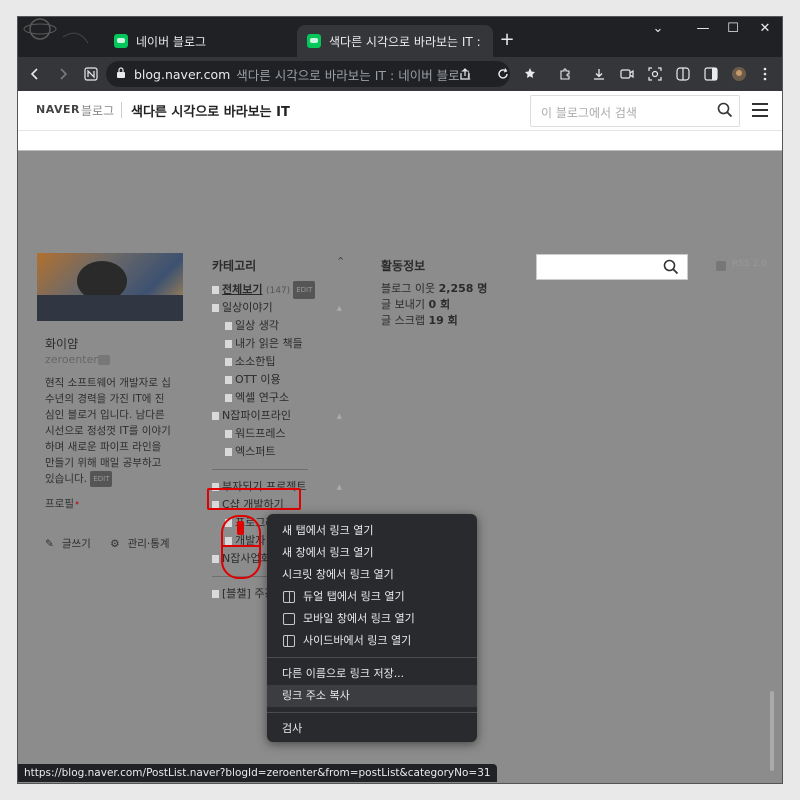 The image size is (800, 800). I want to click on category-label: N잡파이프라인, so click(256, 415).